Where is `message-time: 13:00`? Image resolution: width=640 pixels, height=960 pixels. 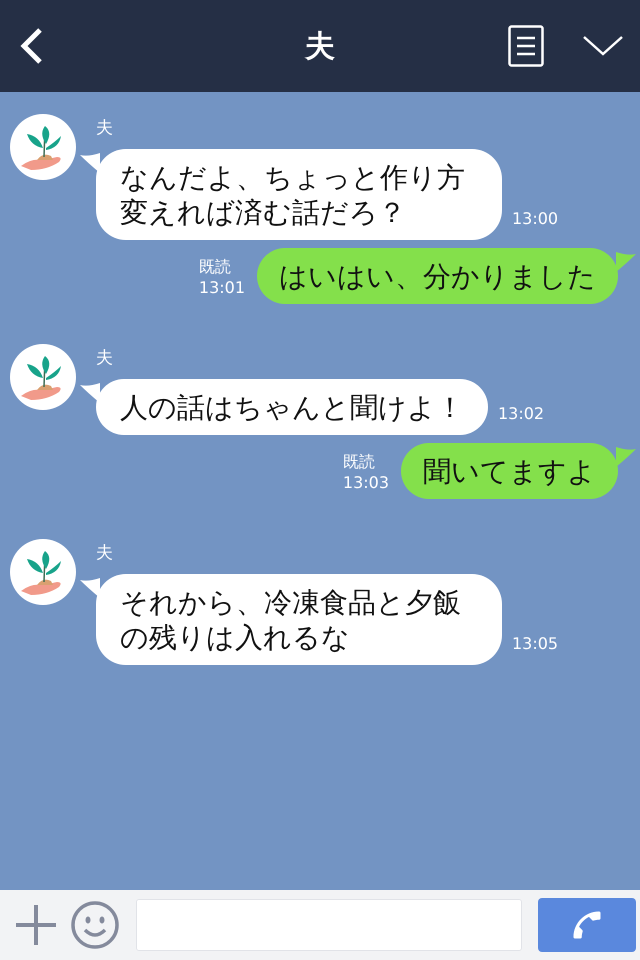
message-time: 13:00 is located at coordinates (535, 218).